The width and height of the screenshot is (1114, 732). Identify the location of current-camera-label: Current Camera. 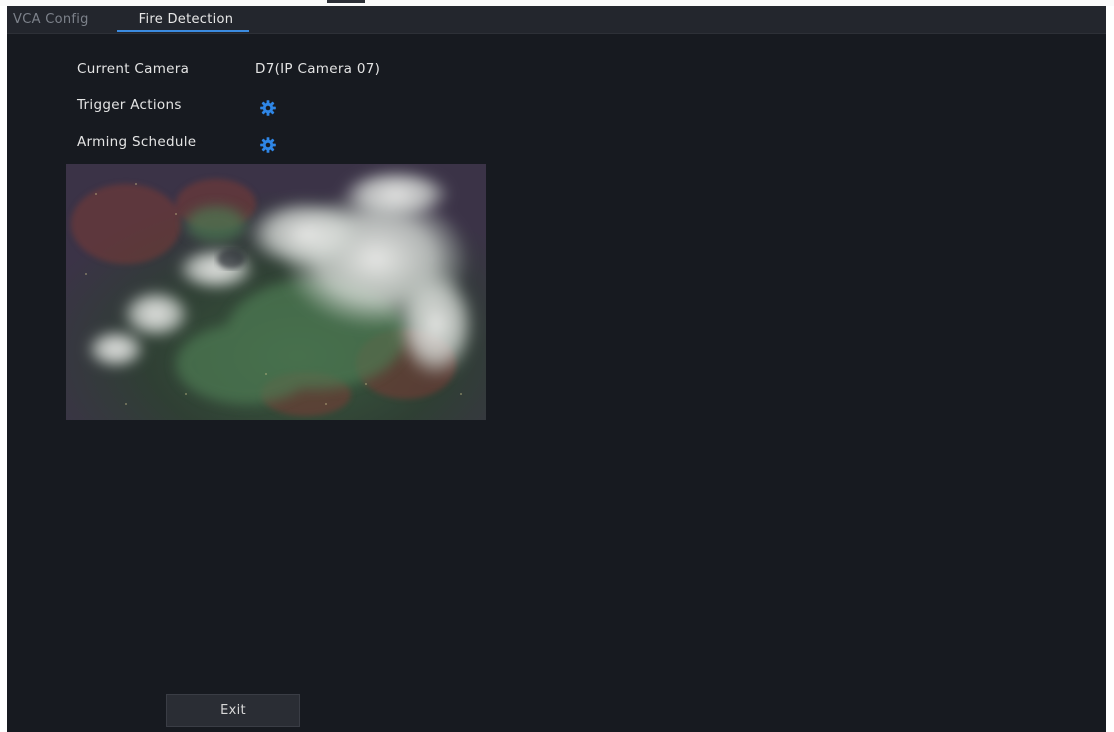
(133, 69).